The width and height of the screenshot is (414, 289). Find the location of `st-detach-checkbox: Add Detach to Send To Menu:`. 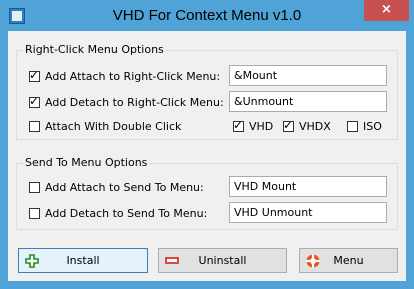

st-detach-checkbox: Add Detach to Send To Menu: is located at coordinates (118, 213).